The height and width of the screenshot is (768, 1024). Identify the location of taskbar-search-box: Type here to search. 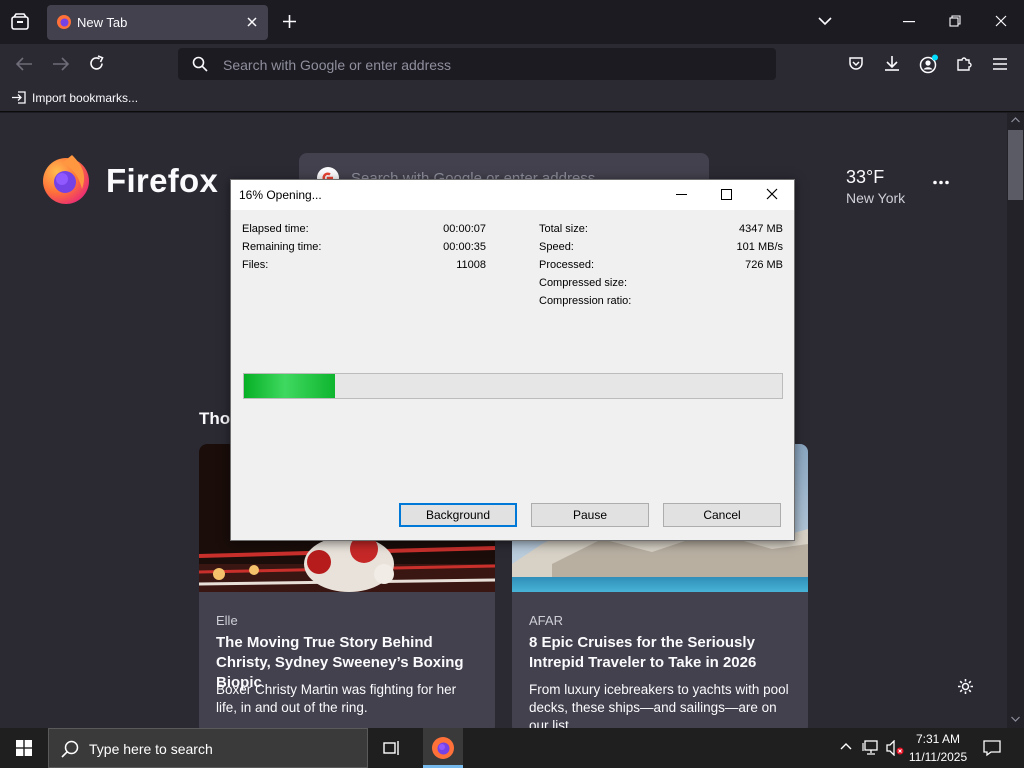
(208, 748).